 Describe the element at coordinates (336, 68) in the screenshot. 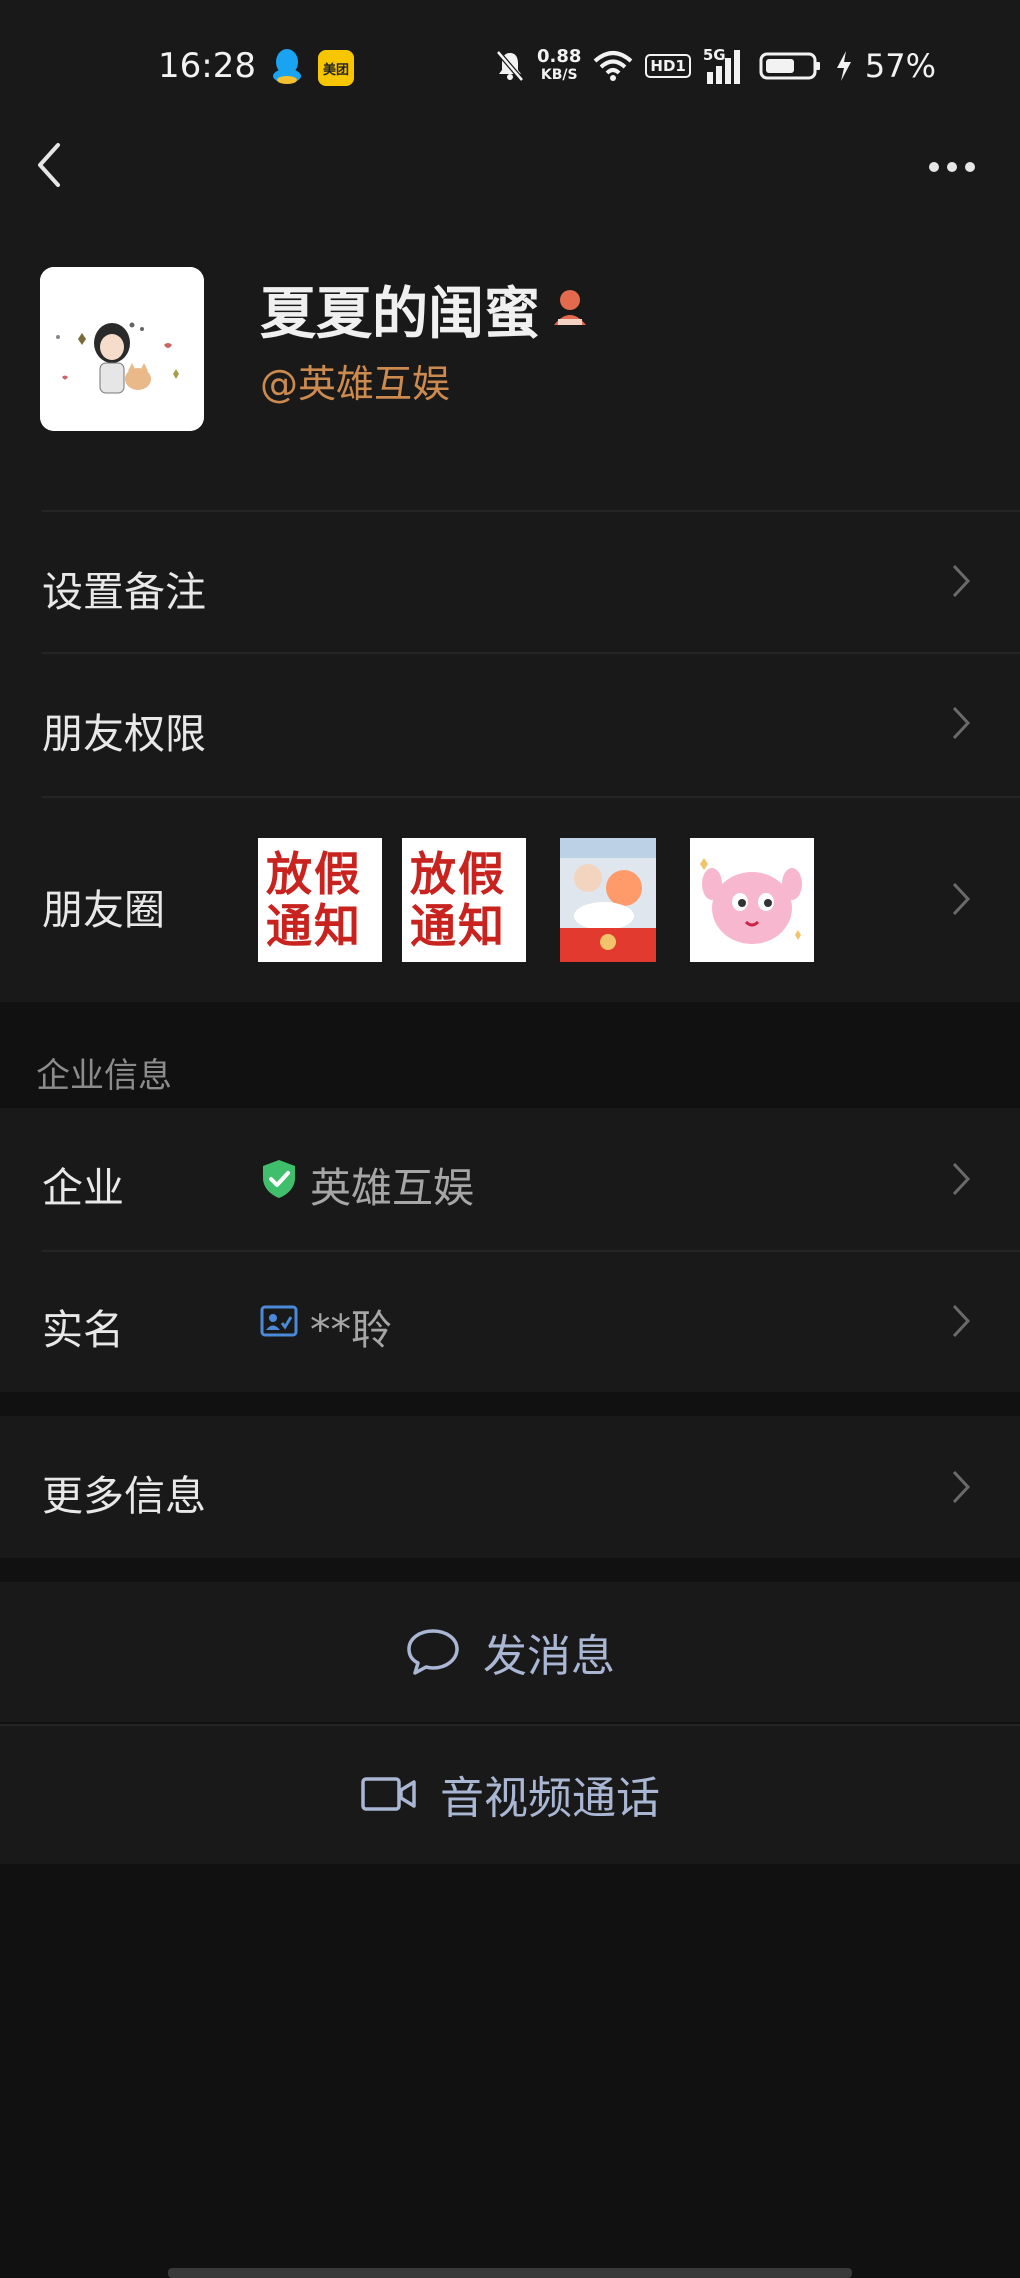

I see `meituan-icon: 美团` at that location.